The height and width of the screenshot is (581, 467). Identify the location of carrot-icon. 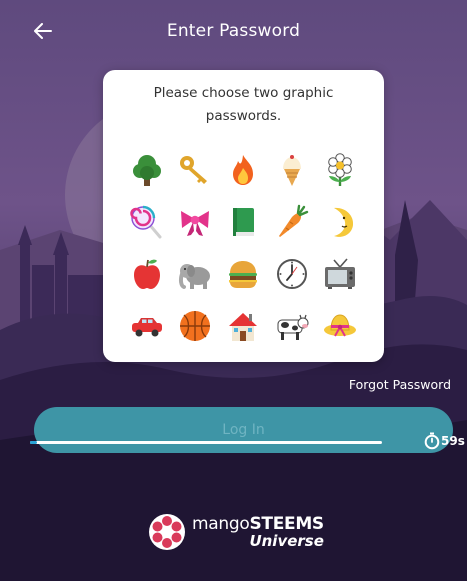
(293, 220).